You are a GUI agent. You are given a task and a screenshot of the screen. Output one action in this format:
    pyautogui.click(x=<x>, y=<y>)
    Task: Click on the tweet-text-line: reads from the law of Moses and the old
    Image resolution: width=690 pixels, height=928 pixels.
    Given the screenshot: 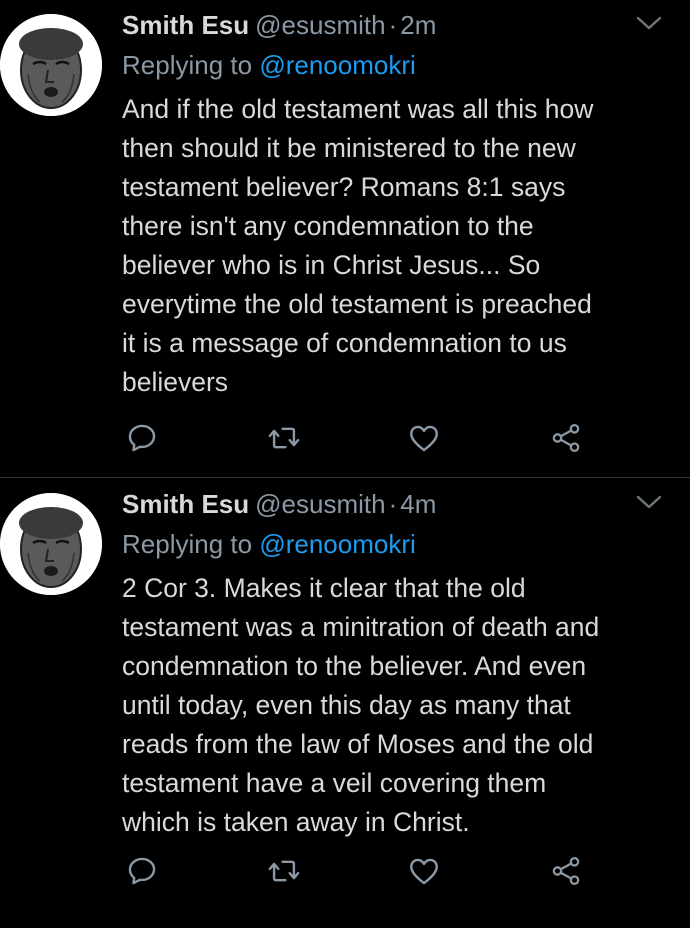 What is the action you would take?
    pyautogui.click(x=358, y=744)
    